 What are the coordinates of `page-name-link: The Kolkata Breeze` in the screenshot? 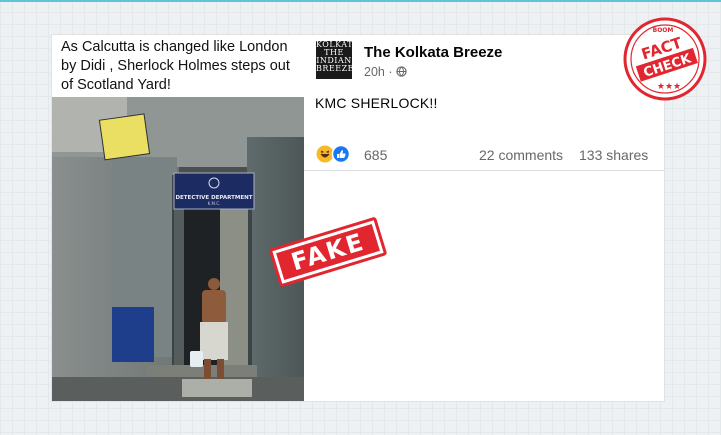 It's located at (433, 52).